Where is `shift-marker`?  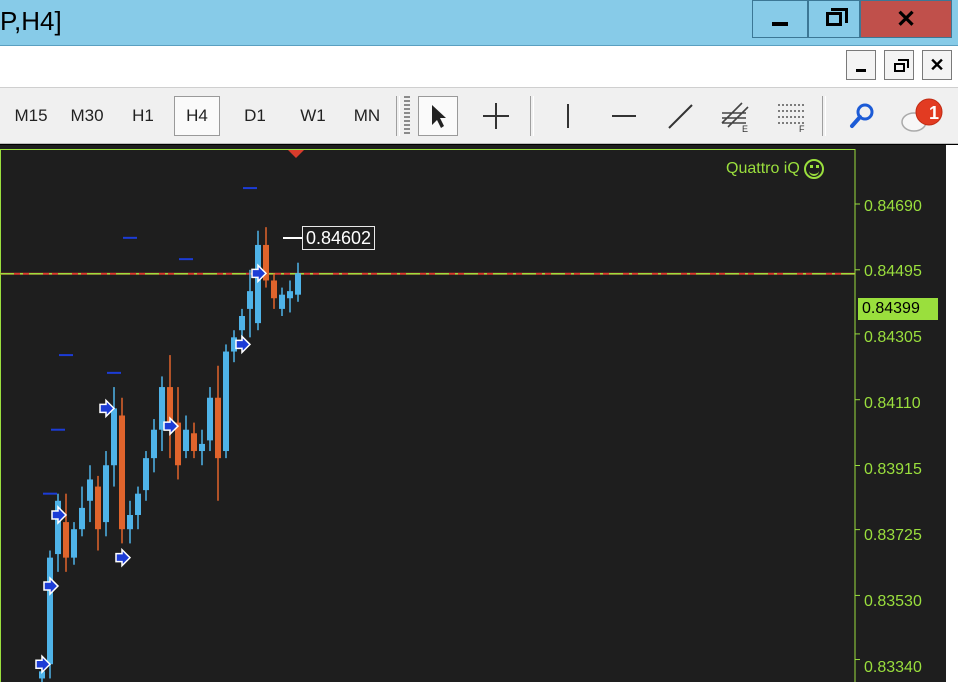
shift-marker is located at coordinates (296, 154).